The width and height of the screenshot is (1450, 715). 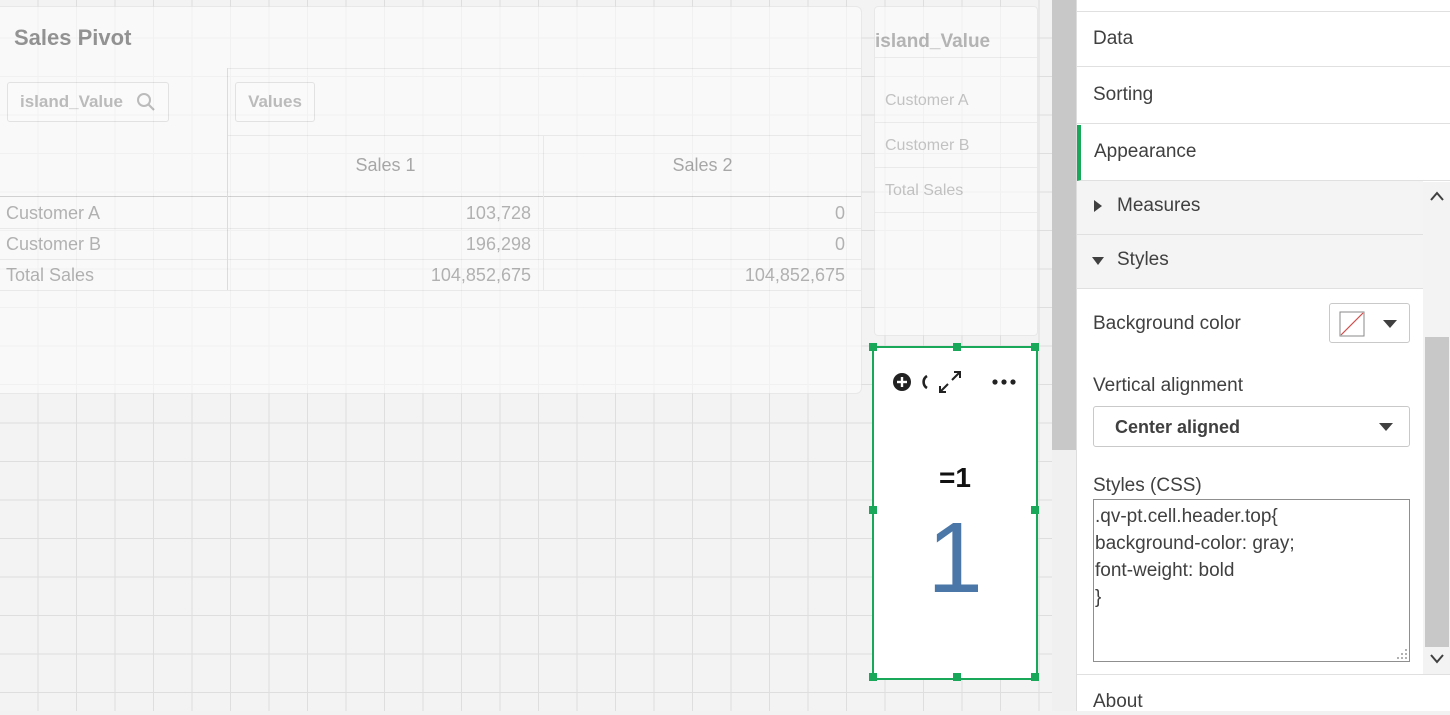 I want to click on search-icon, so click(x=146, y=102).